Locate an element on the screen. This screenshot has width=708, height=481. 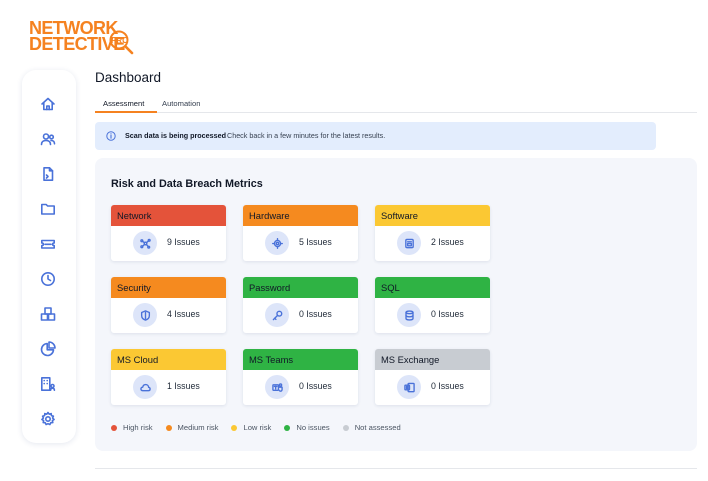
metric-card-count: 1 Issues is located at coordinates (183, 386).